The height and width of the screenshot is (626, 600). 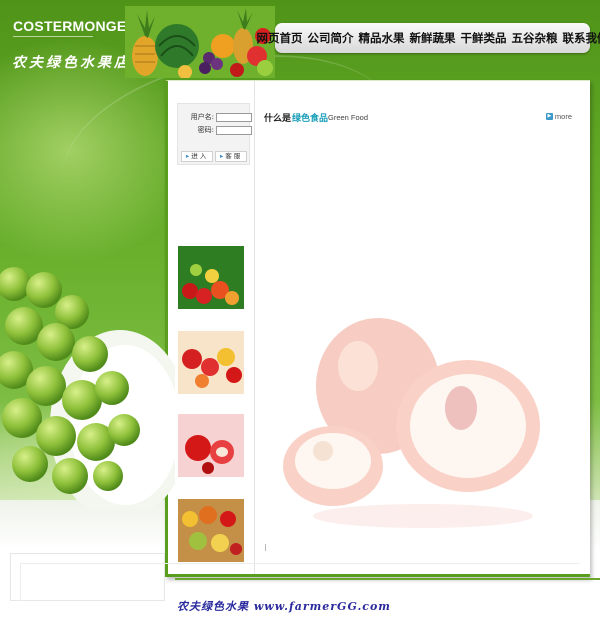 I want to click on nav-fruits: 精品水果, so click(x=382, y=38).